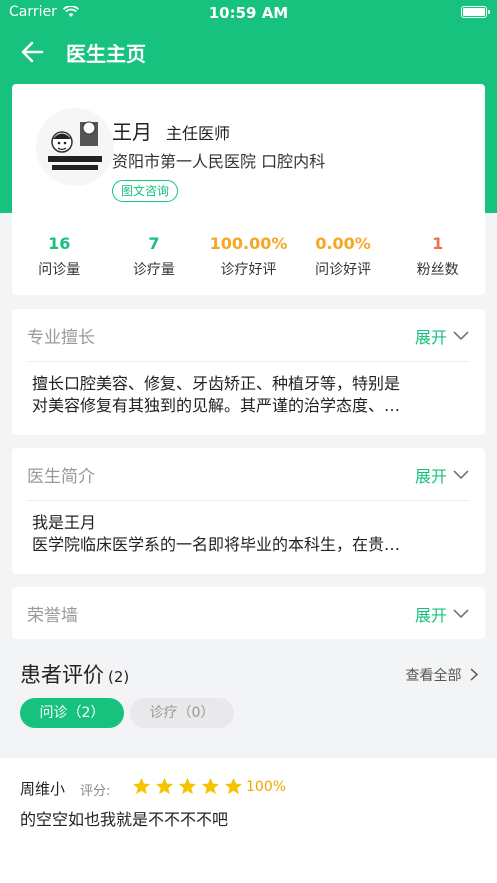 The width and height of the screenshot is (497, 883). I want to click on stat-label: 诊疗好评, so click(248, 270).